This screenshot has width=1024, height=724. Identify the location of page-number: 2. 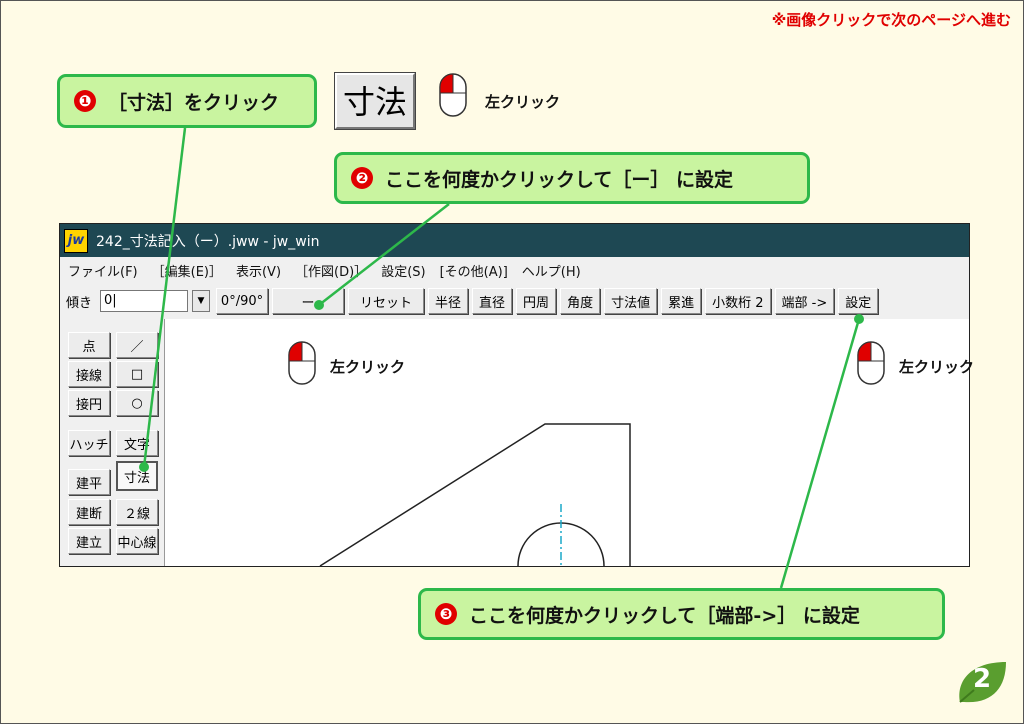
(982, 679).